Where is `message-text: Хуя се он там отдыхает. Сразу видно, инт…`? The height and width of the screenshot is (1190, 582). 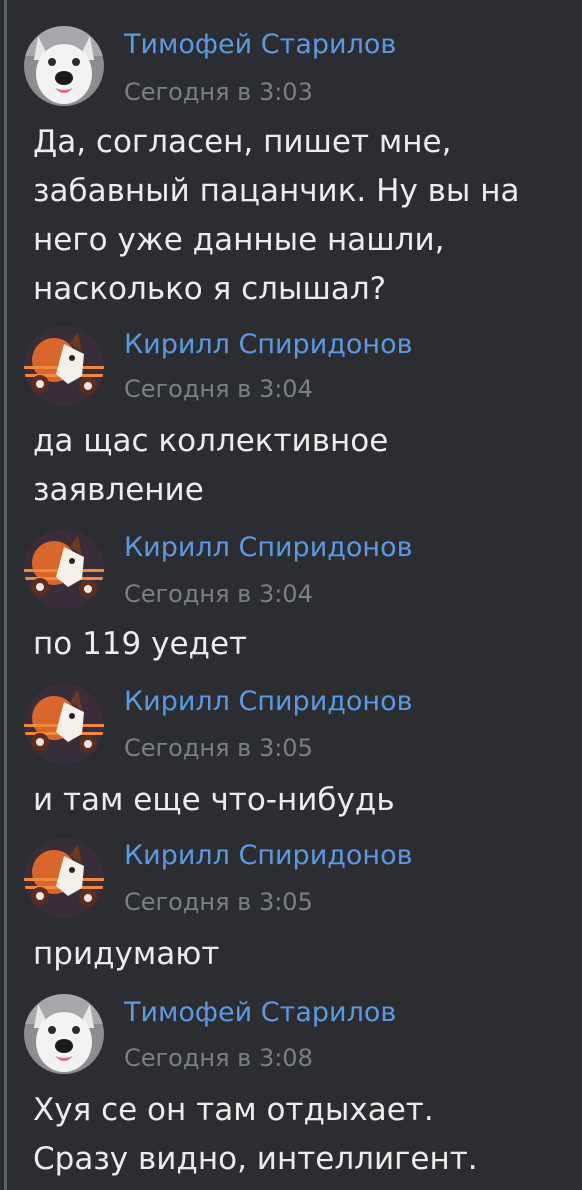 message-text: Хуя се он там отдыхает. Сразу видно, инт… is located at coordinates (255, 1134).